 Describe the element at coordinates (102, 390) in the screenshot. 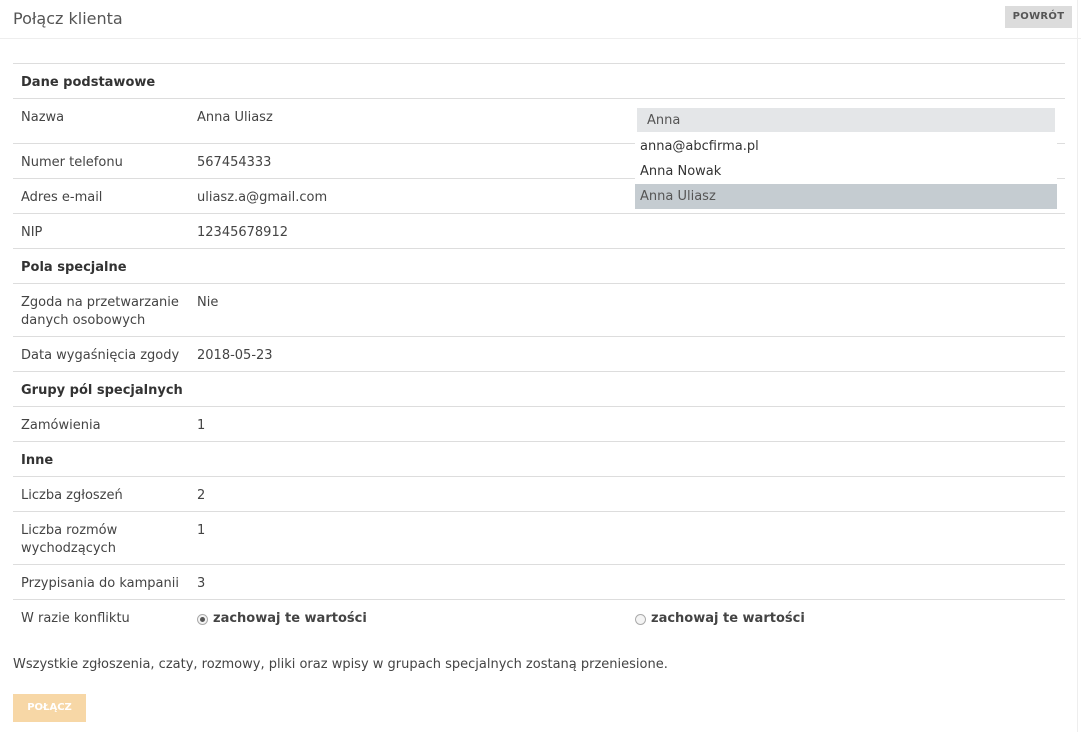

I see `section-title: Grupy pól specjalnych` at that location.